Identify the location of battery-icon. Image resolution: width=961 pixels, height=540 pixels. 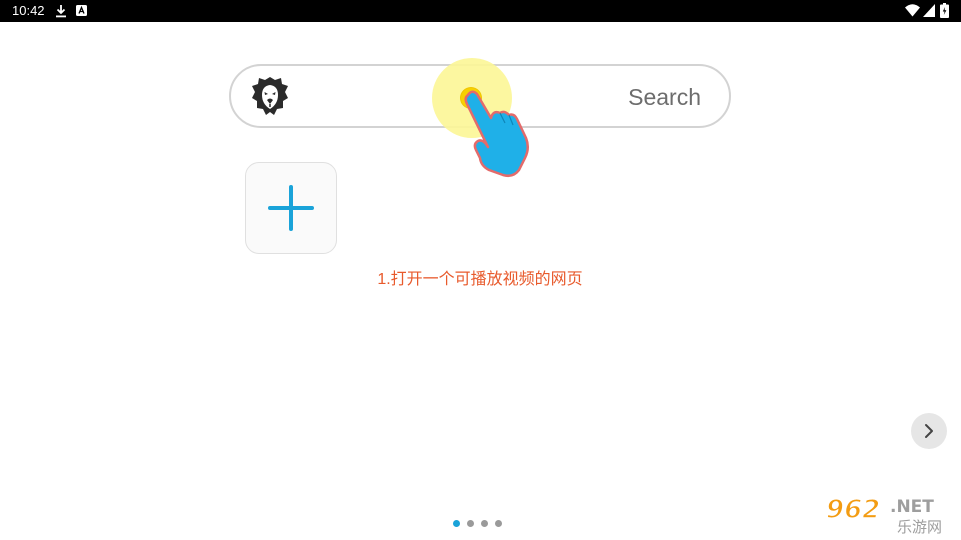
(944, 10).